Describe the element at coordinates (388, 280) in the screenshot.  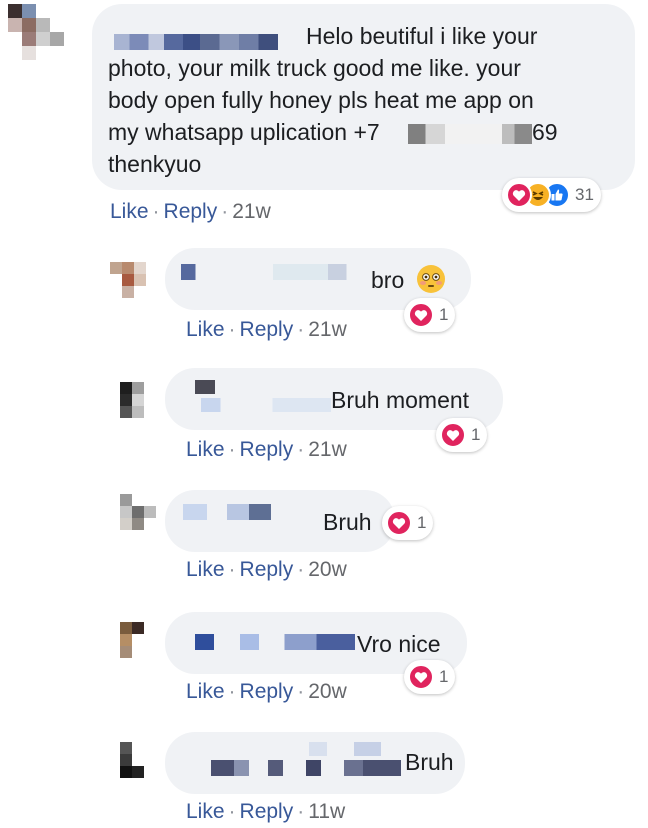
I see `reply-text: bro` at that location.